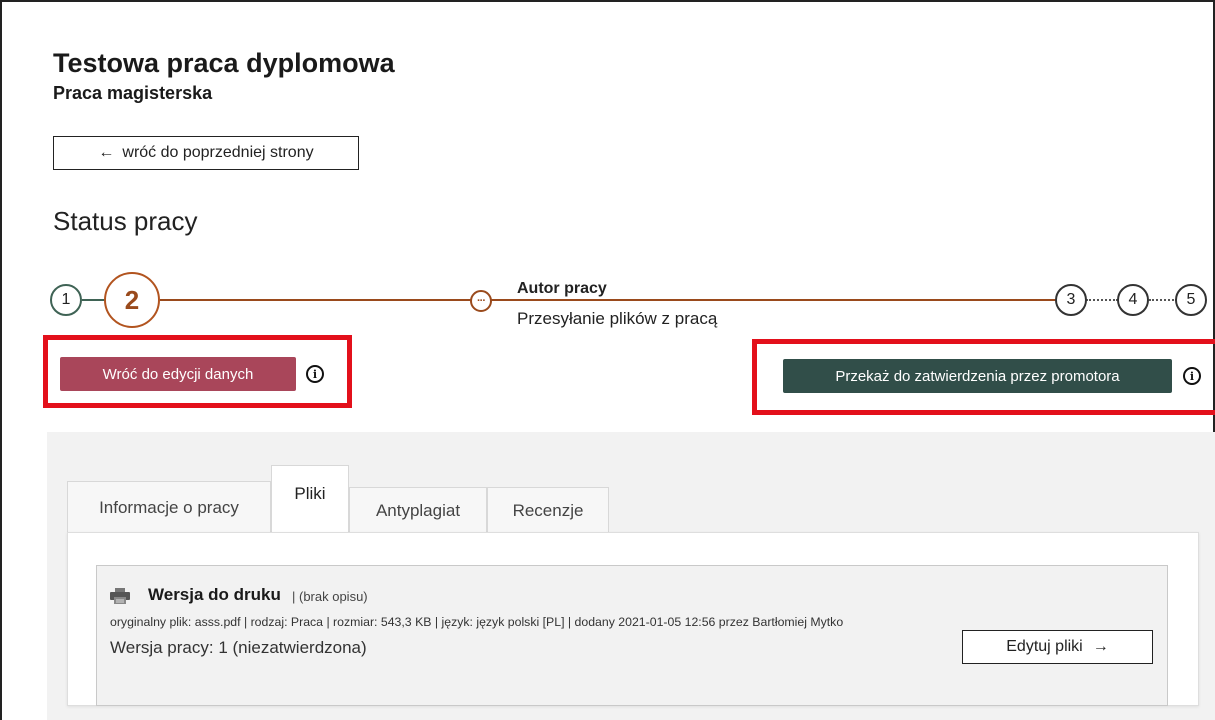  Describe the element at coordinates (1191, 300) in the screenshot. I see `step-5: 5` at that location.